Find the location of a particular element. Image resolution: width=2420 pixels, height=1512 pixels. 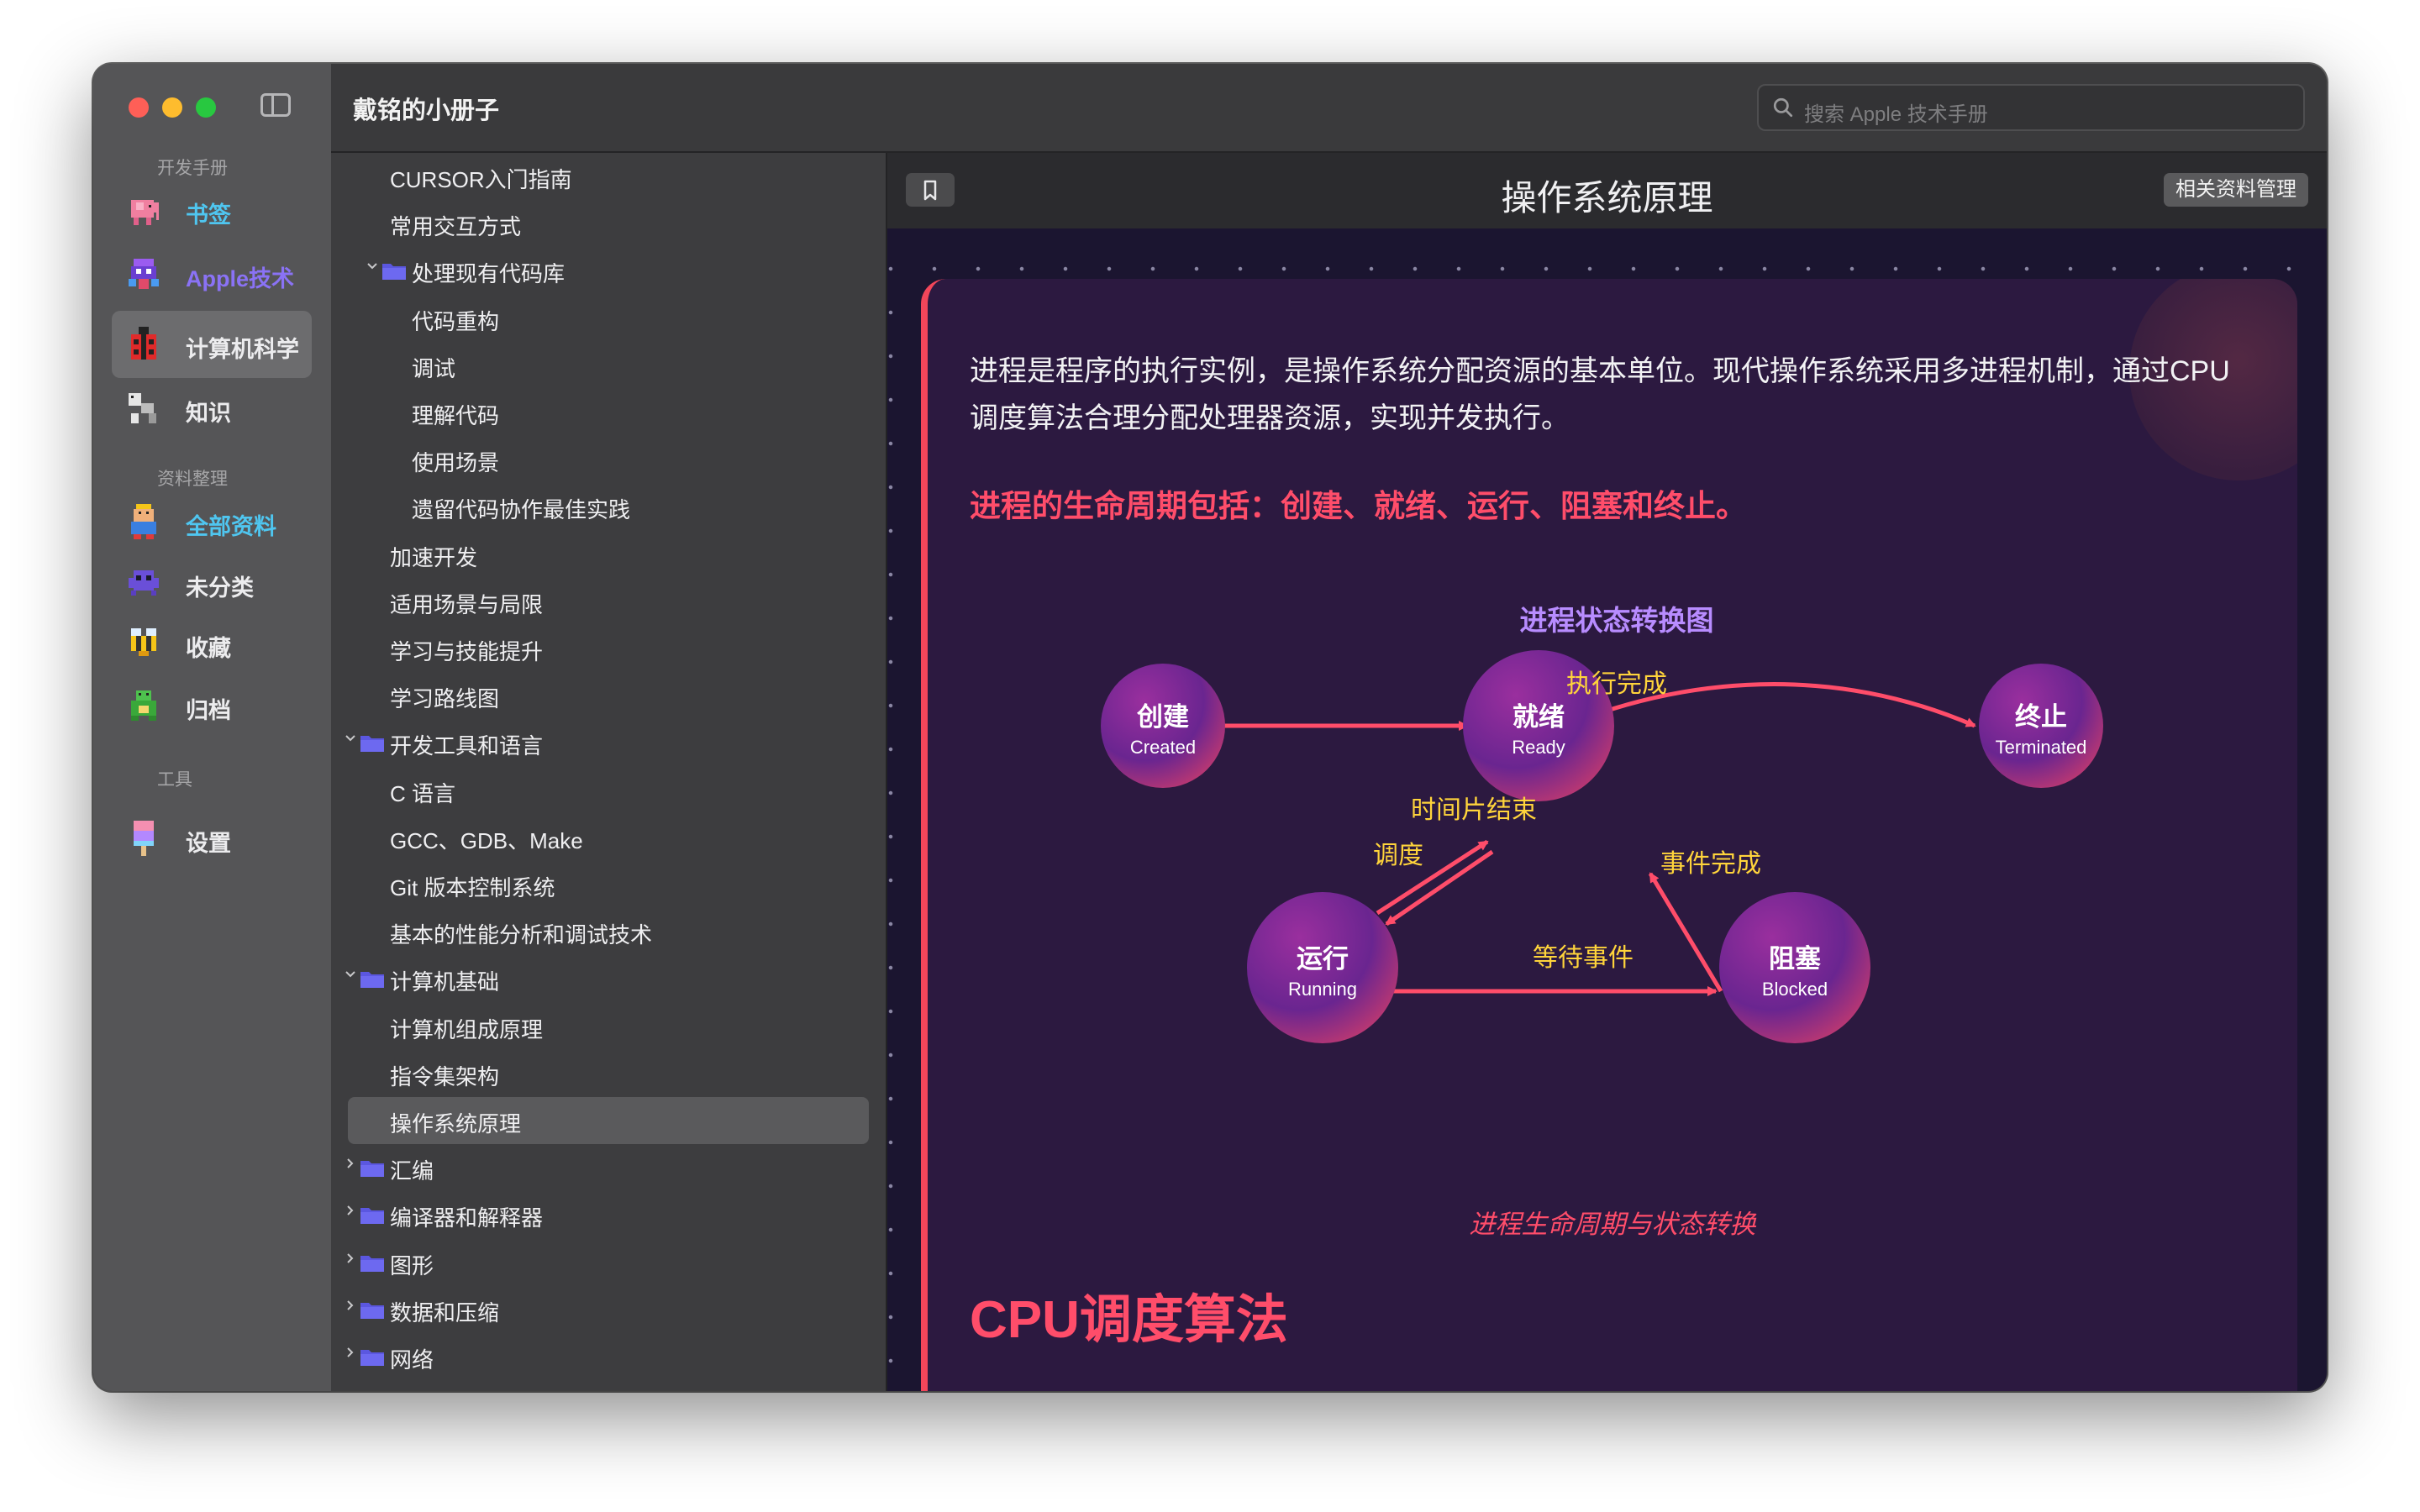

tree-item-row: Git 版本控制系统 is located at coordinates (608, 884).